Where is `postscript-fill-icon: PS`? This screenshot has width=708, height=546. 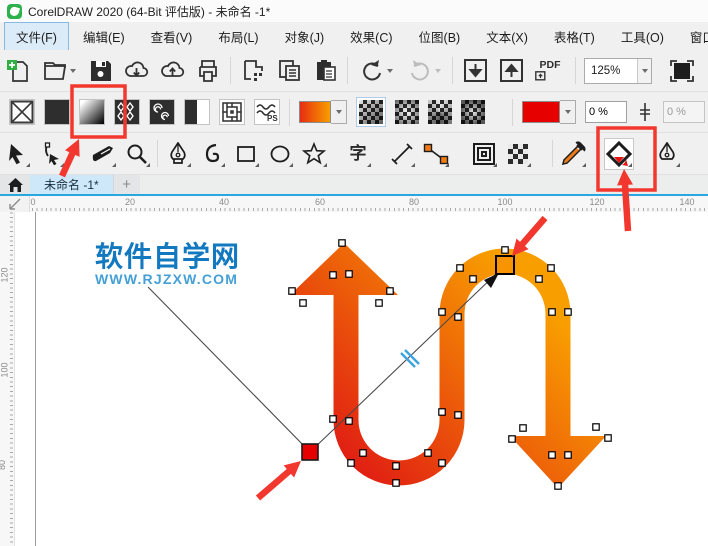
postscript-fill-icon: PS is located at coordinates (267, 112).